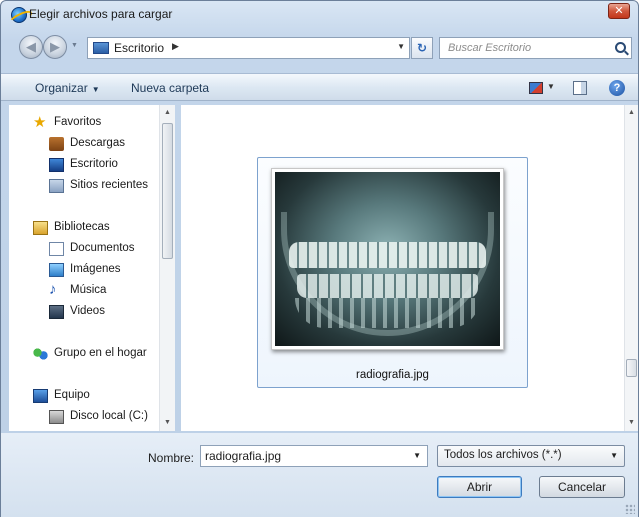 The width and height of the screenshot is (639, 517). I want to click on back-button: ◀, so click(31, 47).